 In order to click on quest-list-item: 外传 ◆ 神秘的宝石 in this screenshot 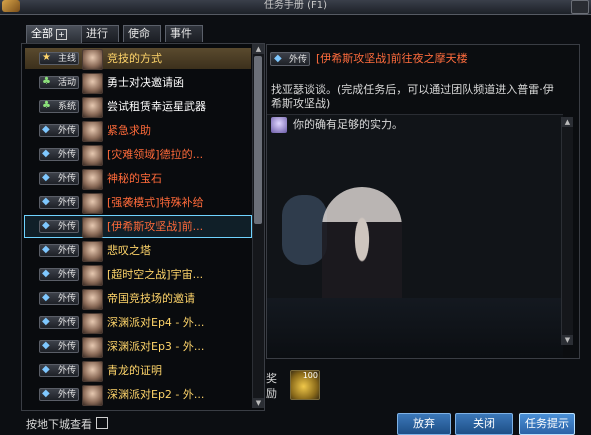, I will do `click(138, 179)`.